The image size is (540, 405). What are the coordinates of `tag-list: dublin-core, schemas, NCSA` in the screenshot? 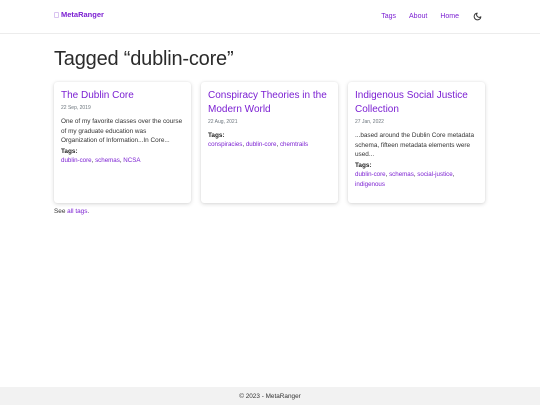 It's located at (101, 160).